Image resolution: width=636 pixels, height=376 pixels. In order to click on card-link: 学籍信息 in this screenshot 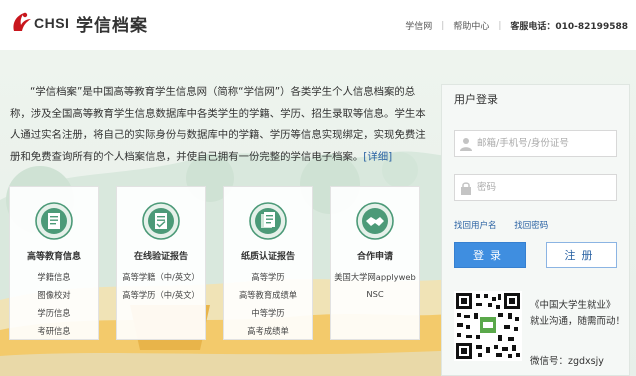, I will do `click(54, 277)`.